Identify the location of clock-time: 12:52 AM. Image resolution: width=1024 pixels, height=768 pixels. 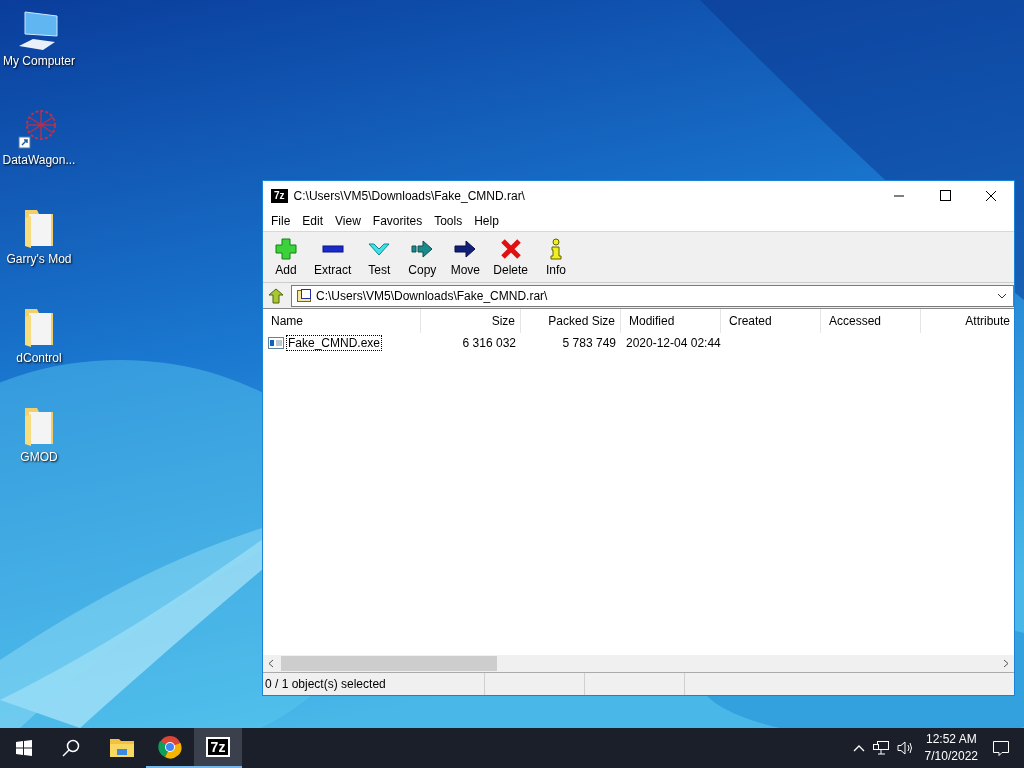
(951, 739).